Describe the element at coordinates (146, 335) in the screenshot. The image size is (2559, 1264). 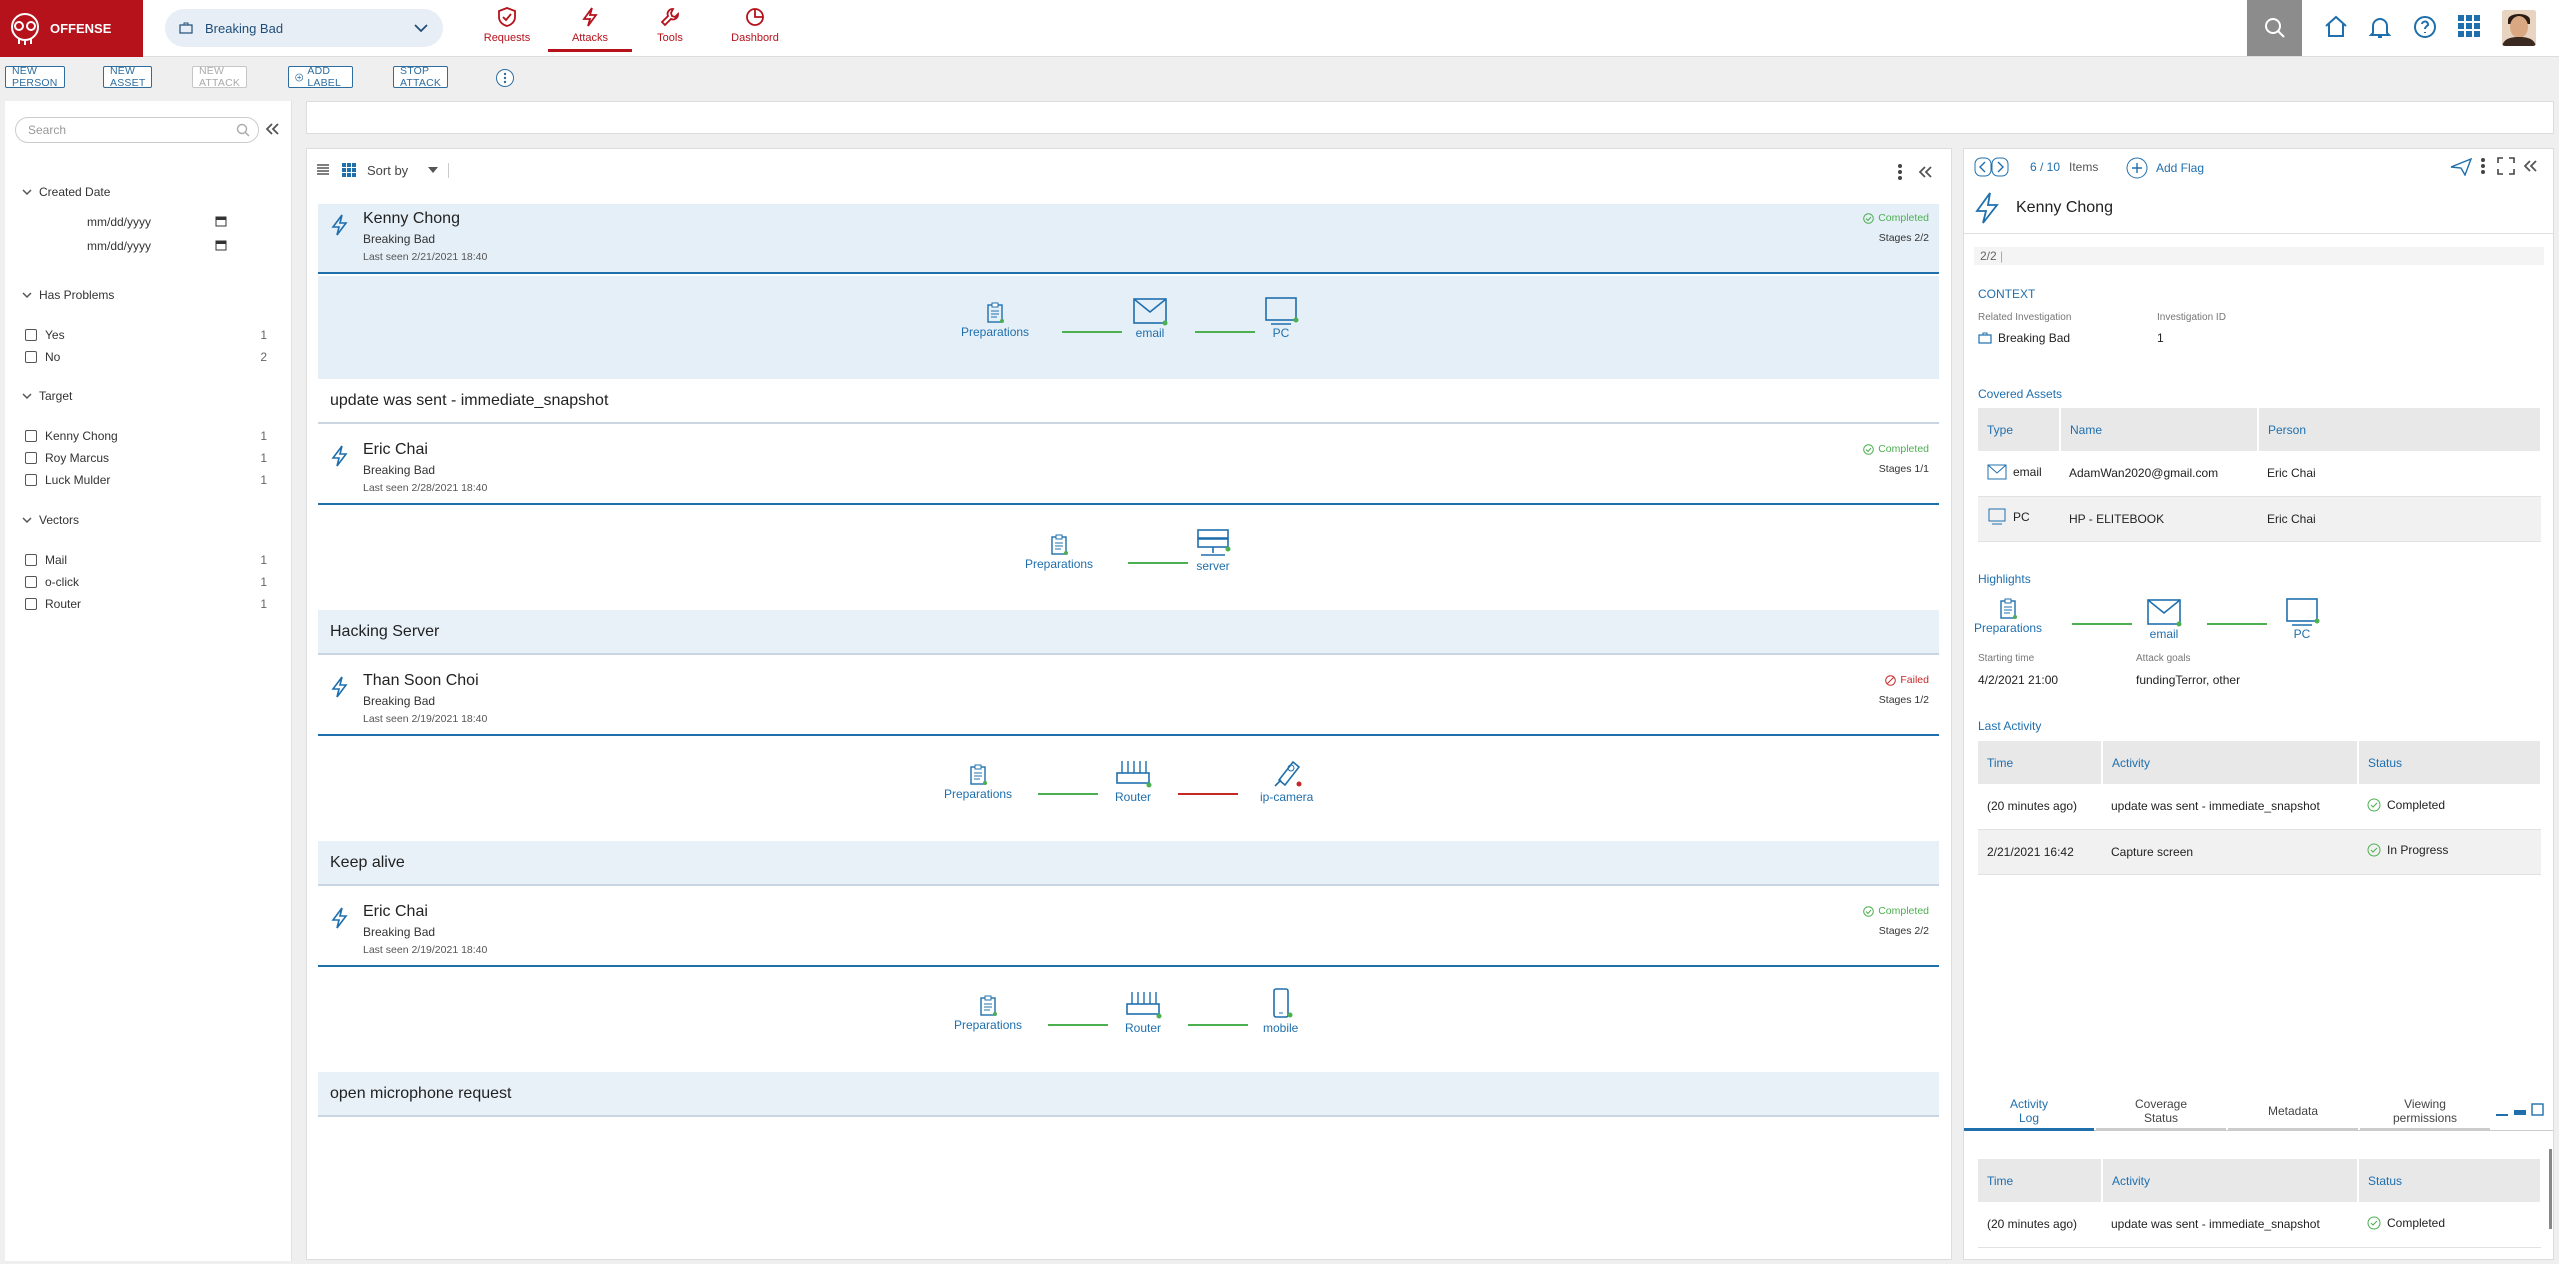
I see `filter-option: Yes 1` at that location.